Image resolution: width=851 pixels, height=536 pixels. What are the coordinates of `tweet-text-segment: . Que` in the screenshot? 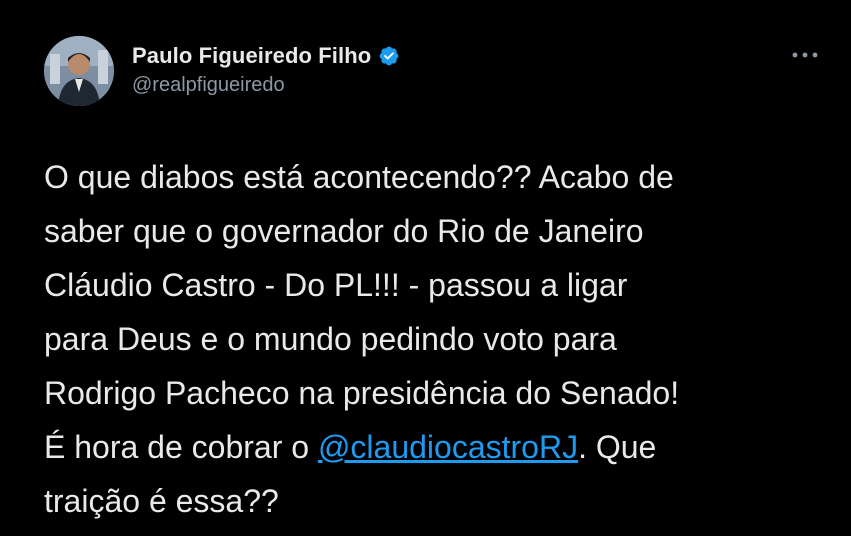 It's located at (617, 447).